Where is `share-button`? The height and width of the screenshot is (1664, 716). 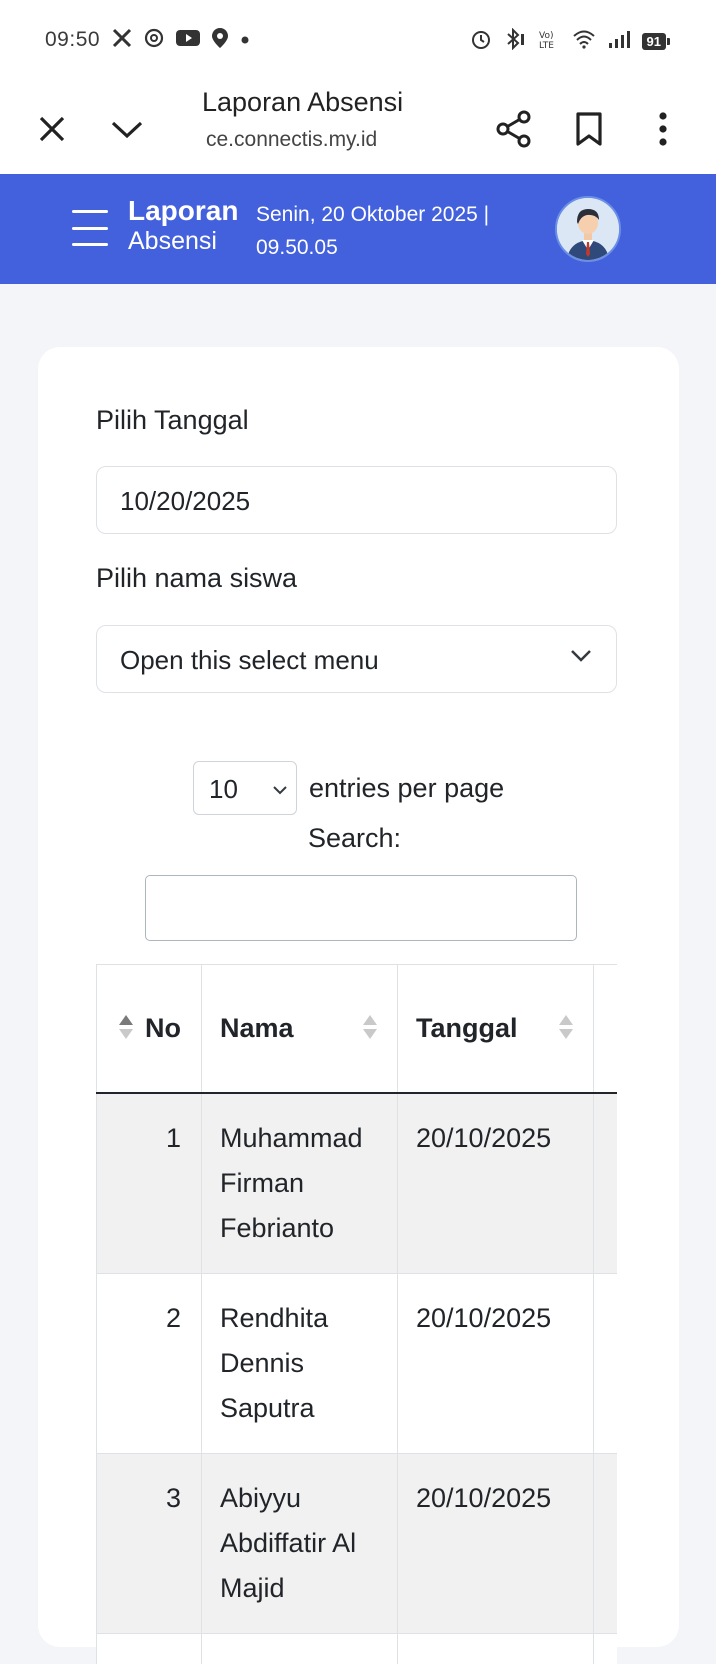
share-button is located at coordinates (514, 129).